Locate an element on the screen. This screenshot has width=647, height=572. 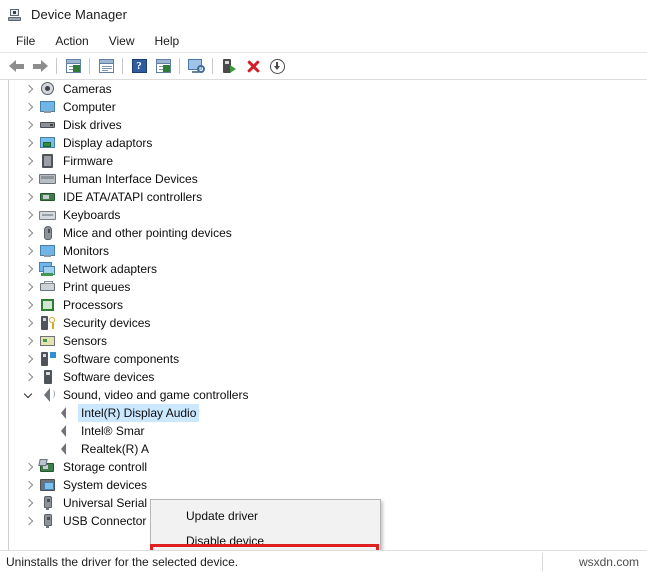
update-device-driver-button is located at coordinates (229, 66).